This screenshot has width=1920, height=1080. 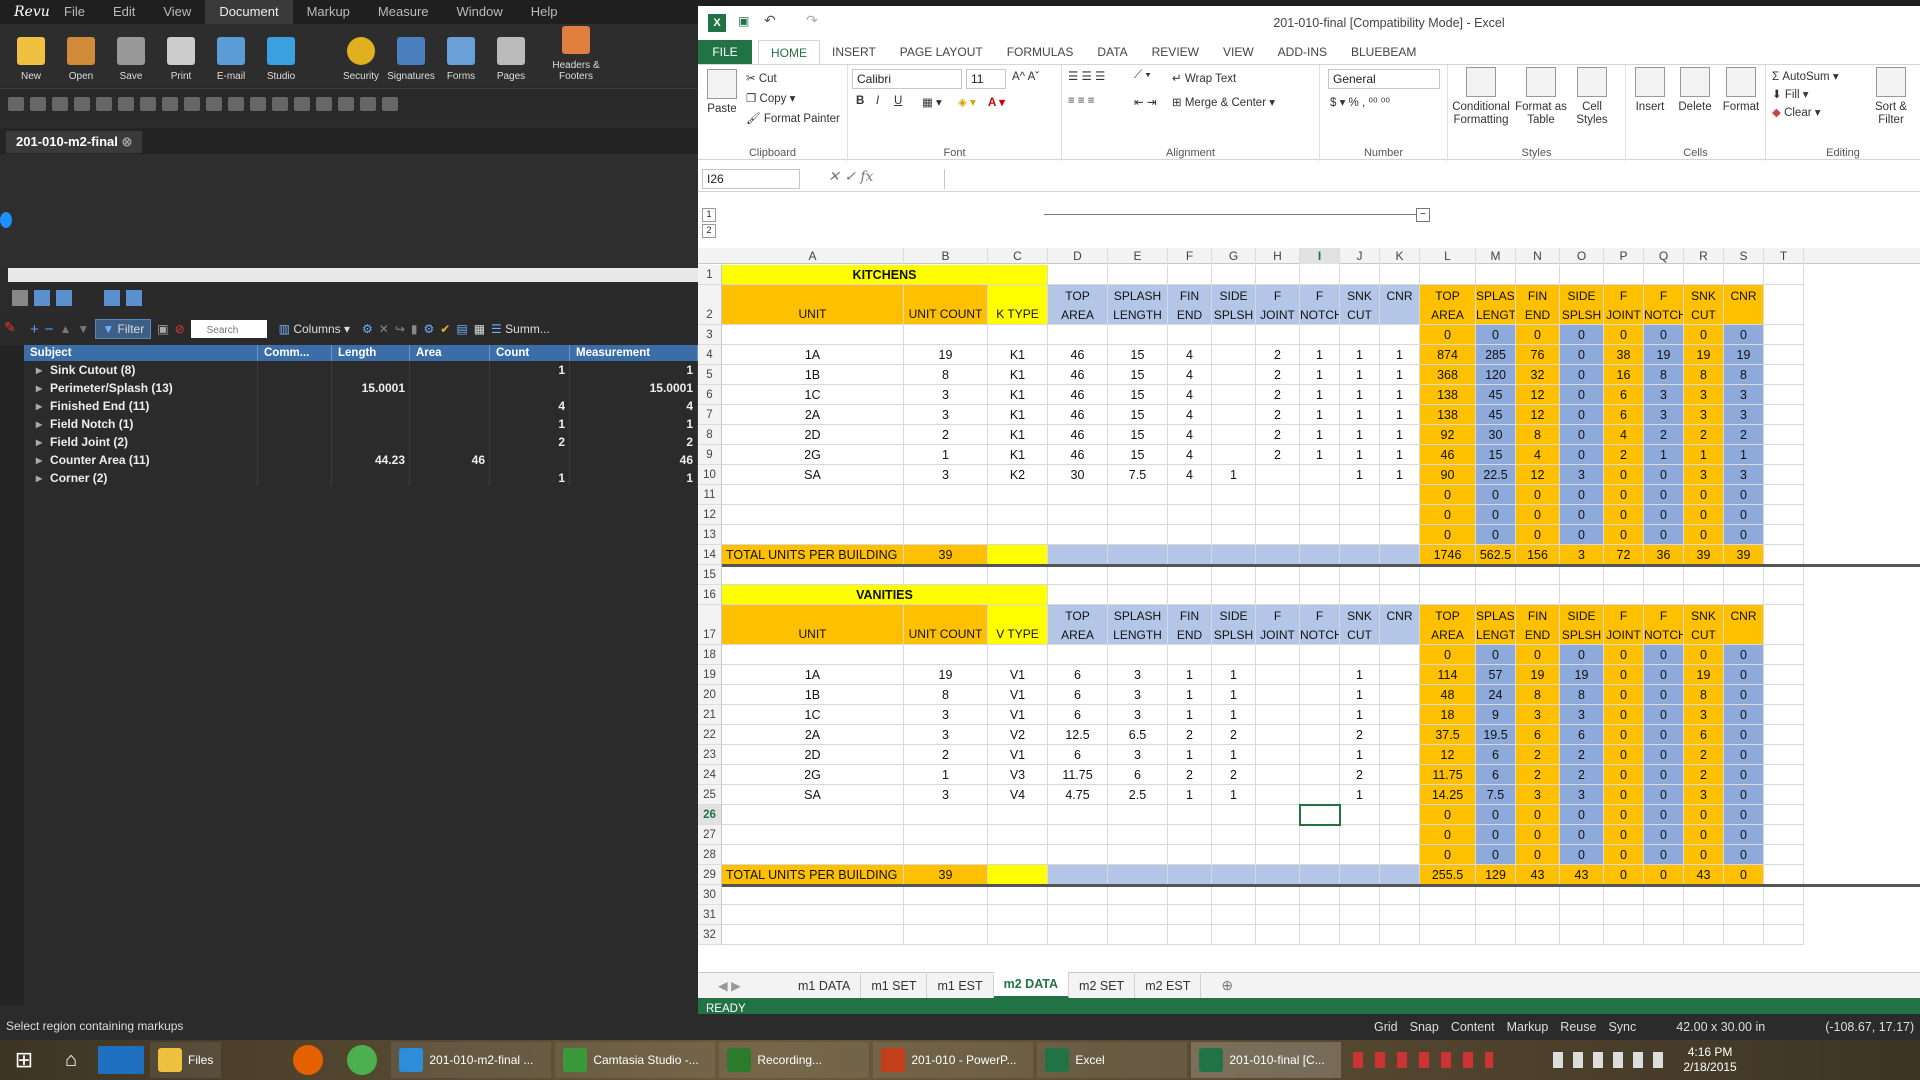 What do you see at coordinates (710, 735) in the screenshot?
I see `row-header: 22` at bounding box center [710, 735].